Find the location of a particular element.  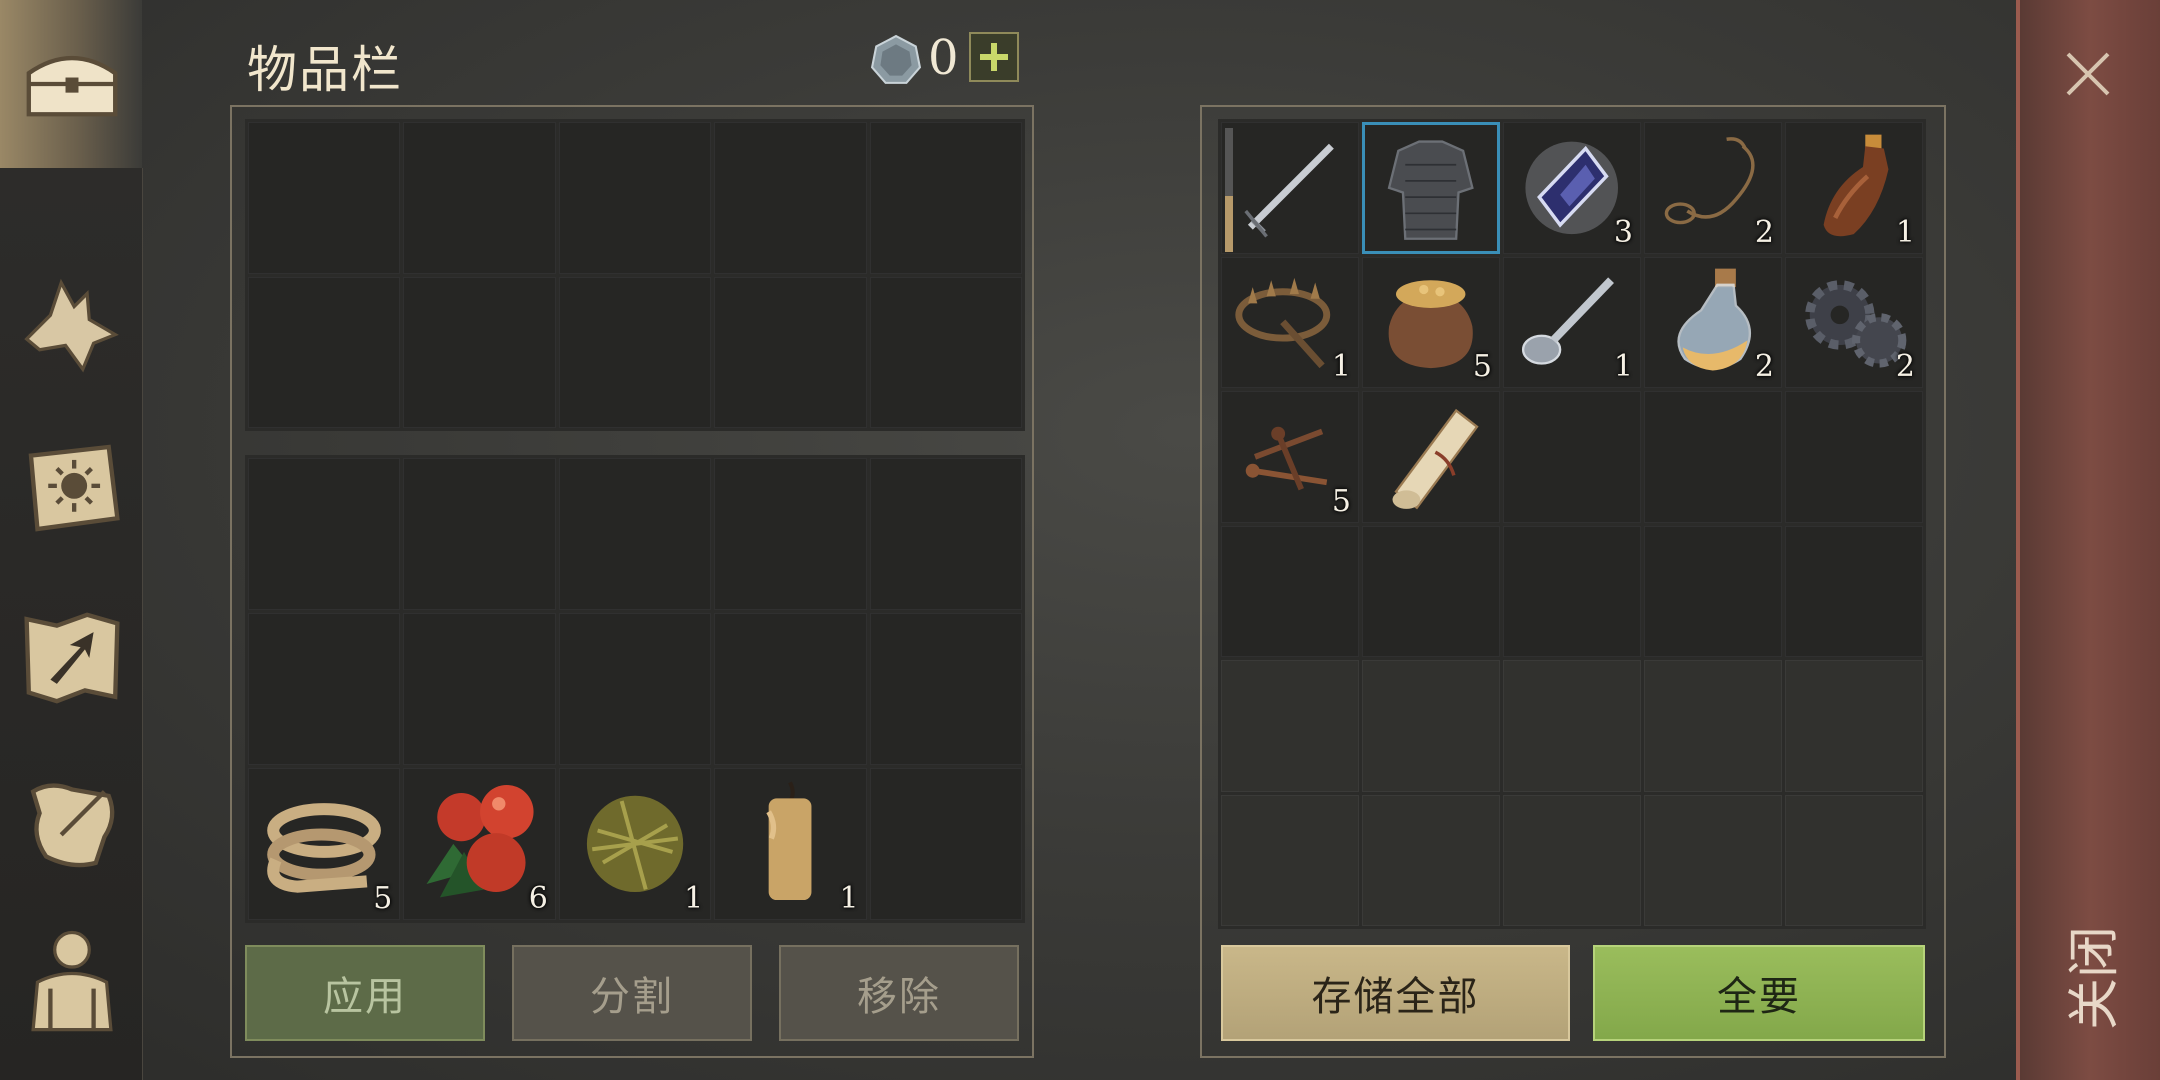

map-tab is located at coordinates (72, 658).